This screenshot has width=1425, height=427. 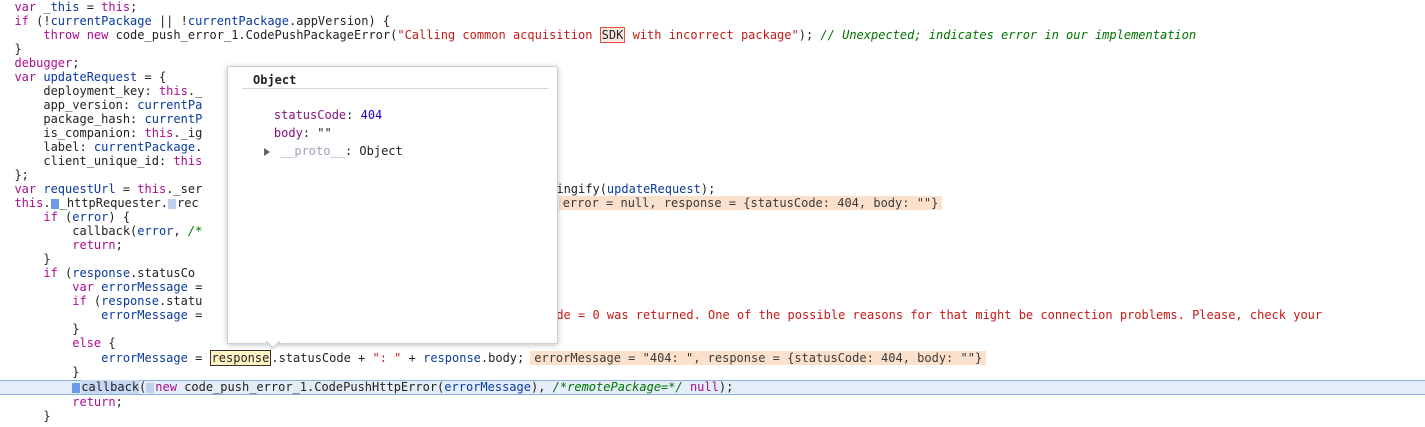 What do you see at coordinates (33, 217) in the screenshot?
I see `code-token: if` at bounding box center [33, 217].